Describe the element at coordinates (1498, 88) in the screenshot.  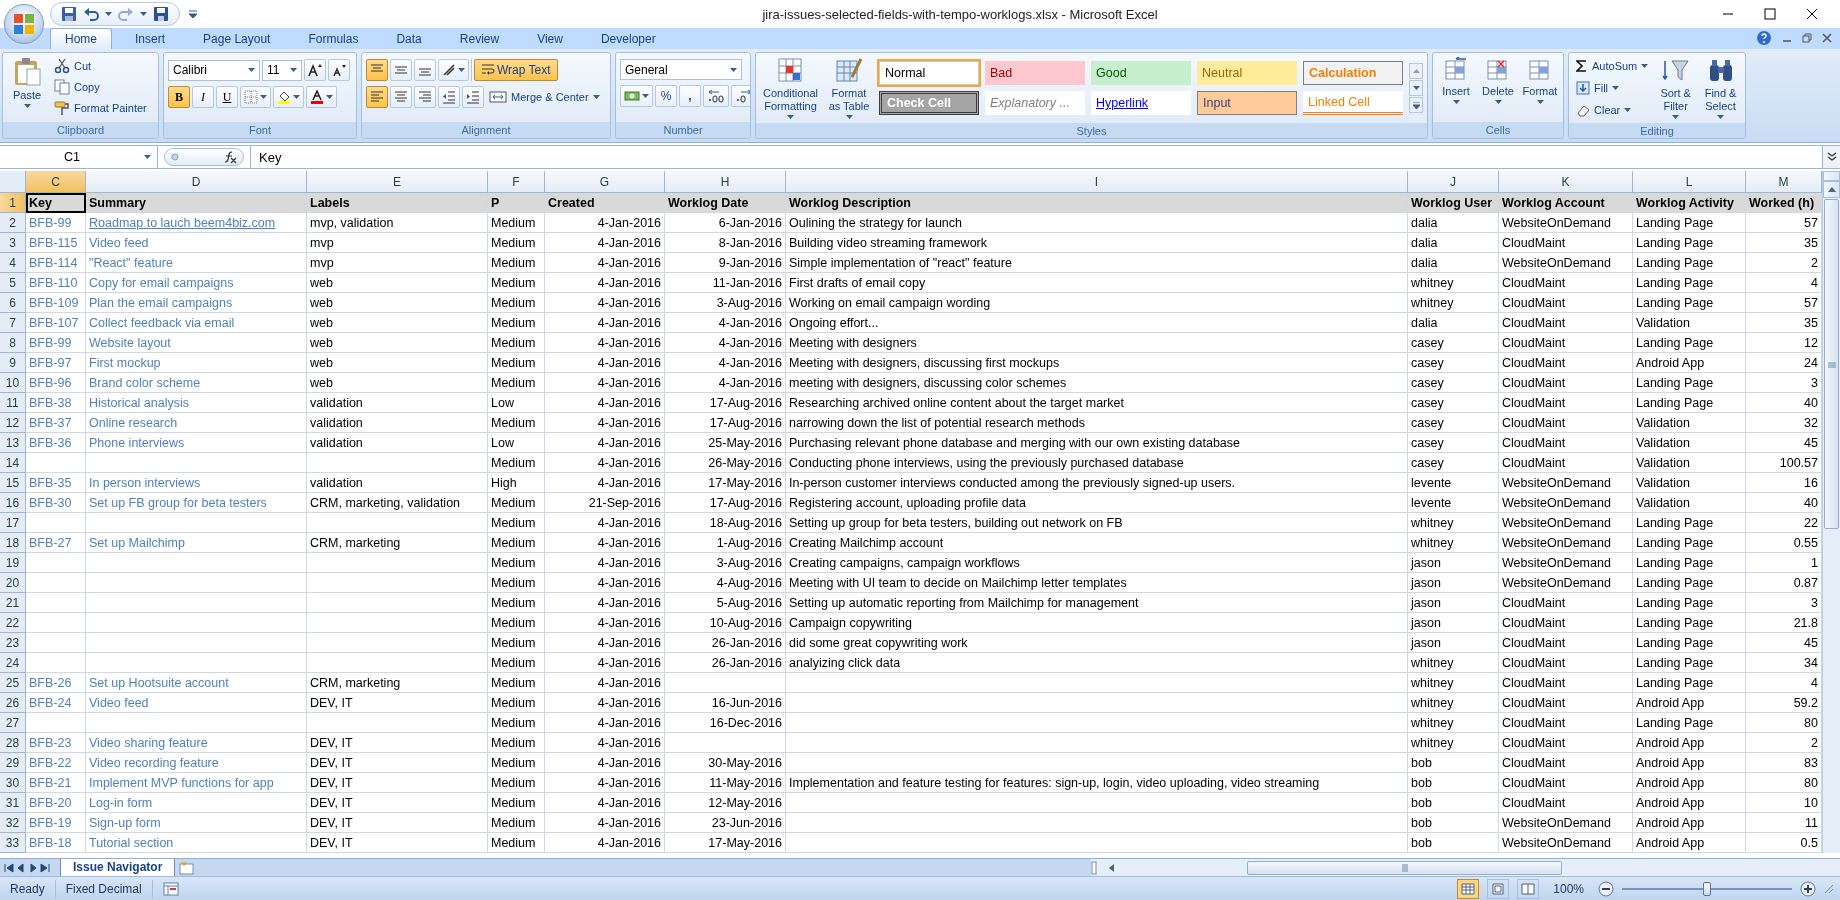
I see `delete-cells-button: Delete` at that location.